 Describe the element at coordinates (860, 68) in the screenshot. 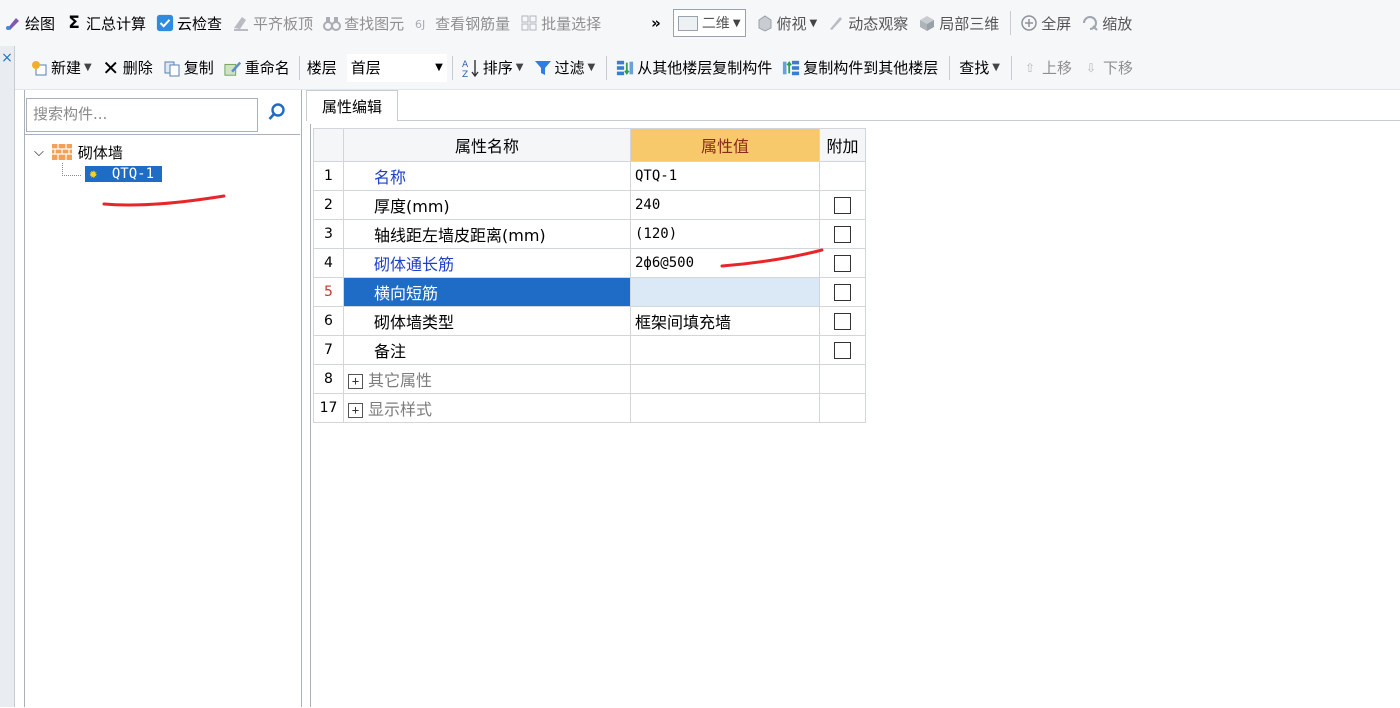

I see `copy-to-other-floor-button: 复制构件到其他楼层` at that location.